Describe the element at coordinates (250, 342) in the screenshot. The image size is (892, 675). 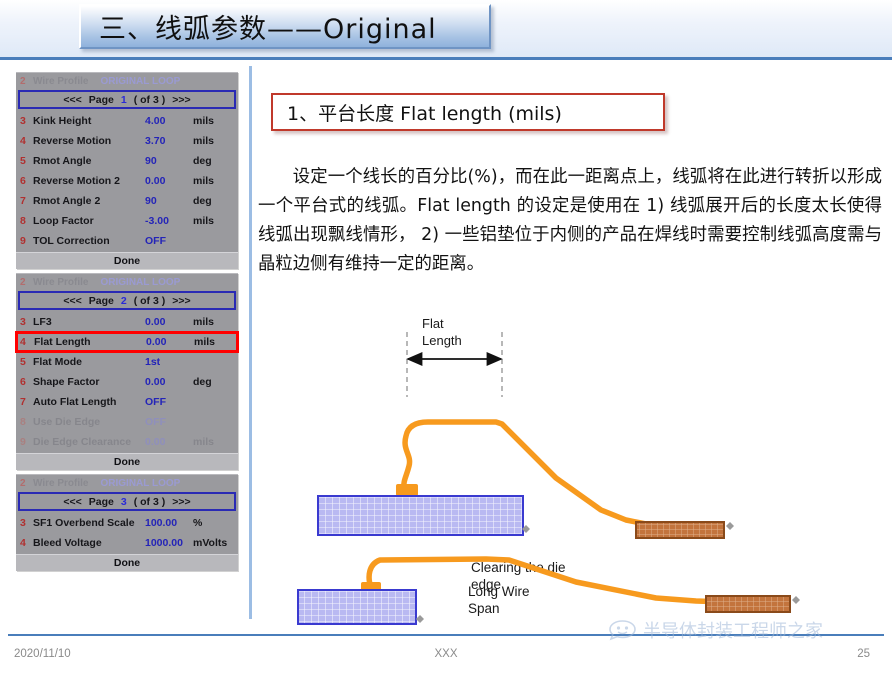
I see `vertical-divider` at that location.